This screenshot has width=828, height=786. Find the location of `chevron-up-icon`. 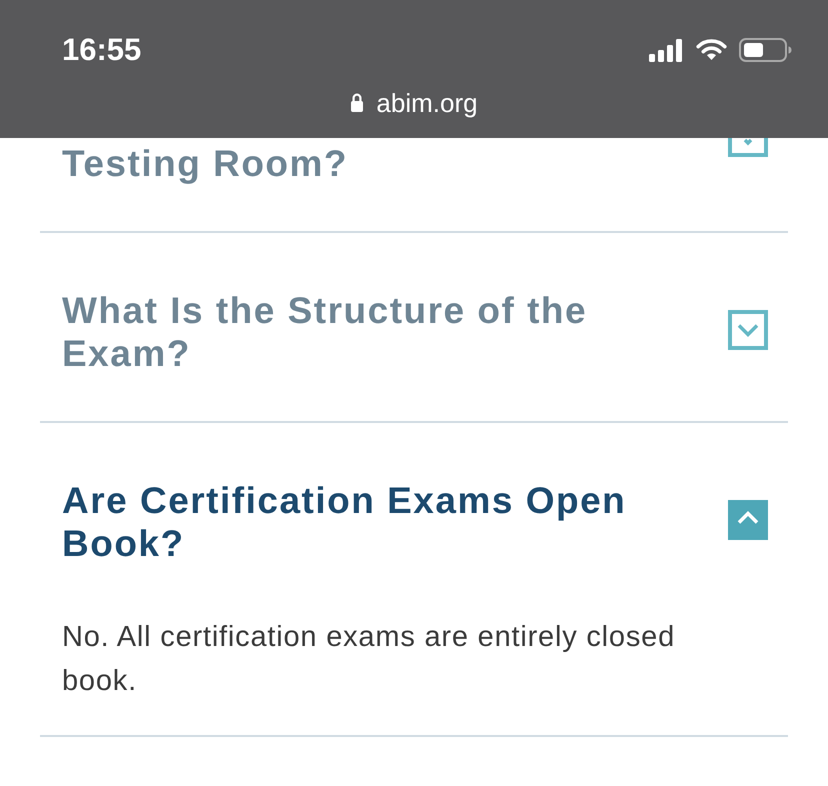

chevron-up-icon is located at coordinates (748, 517).